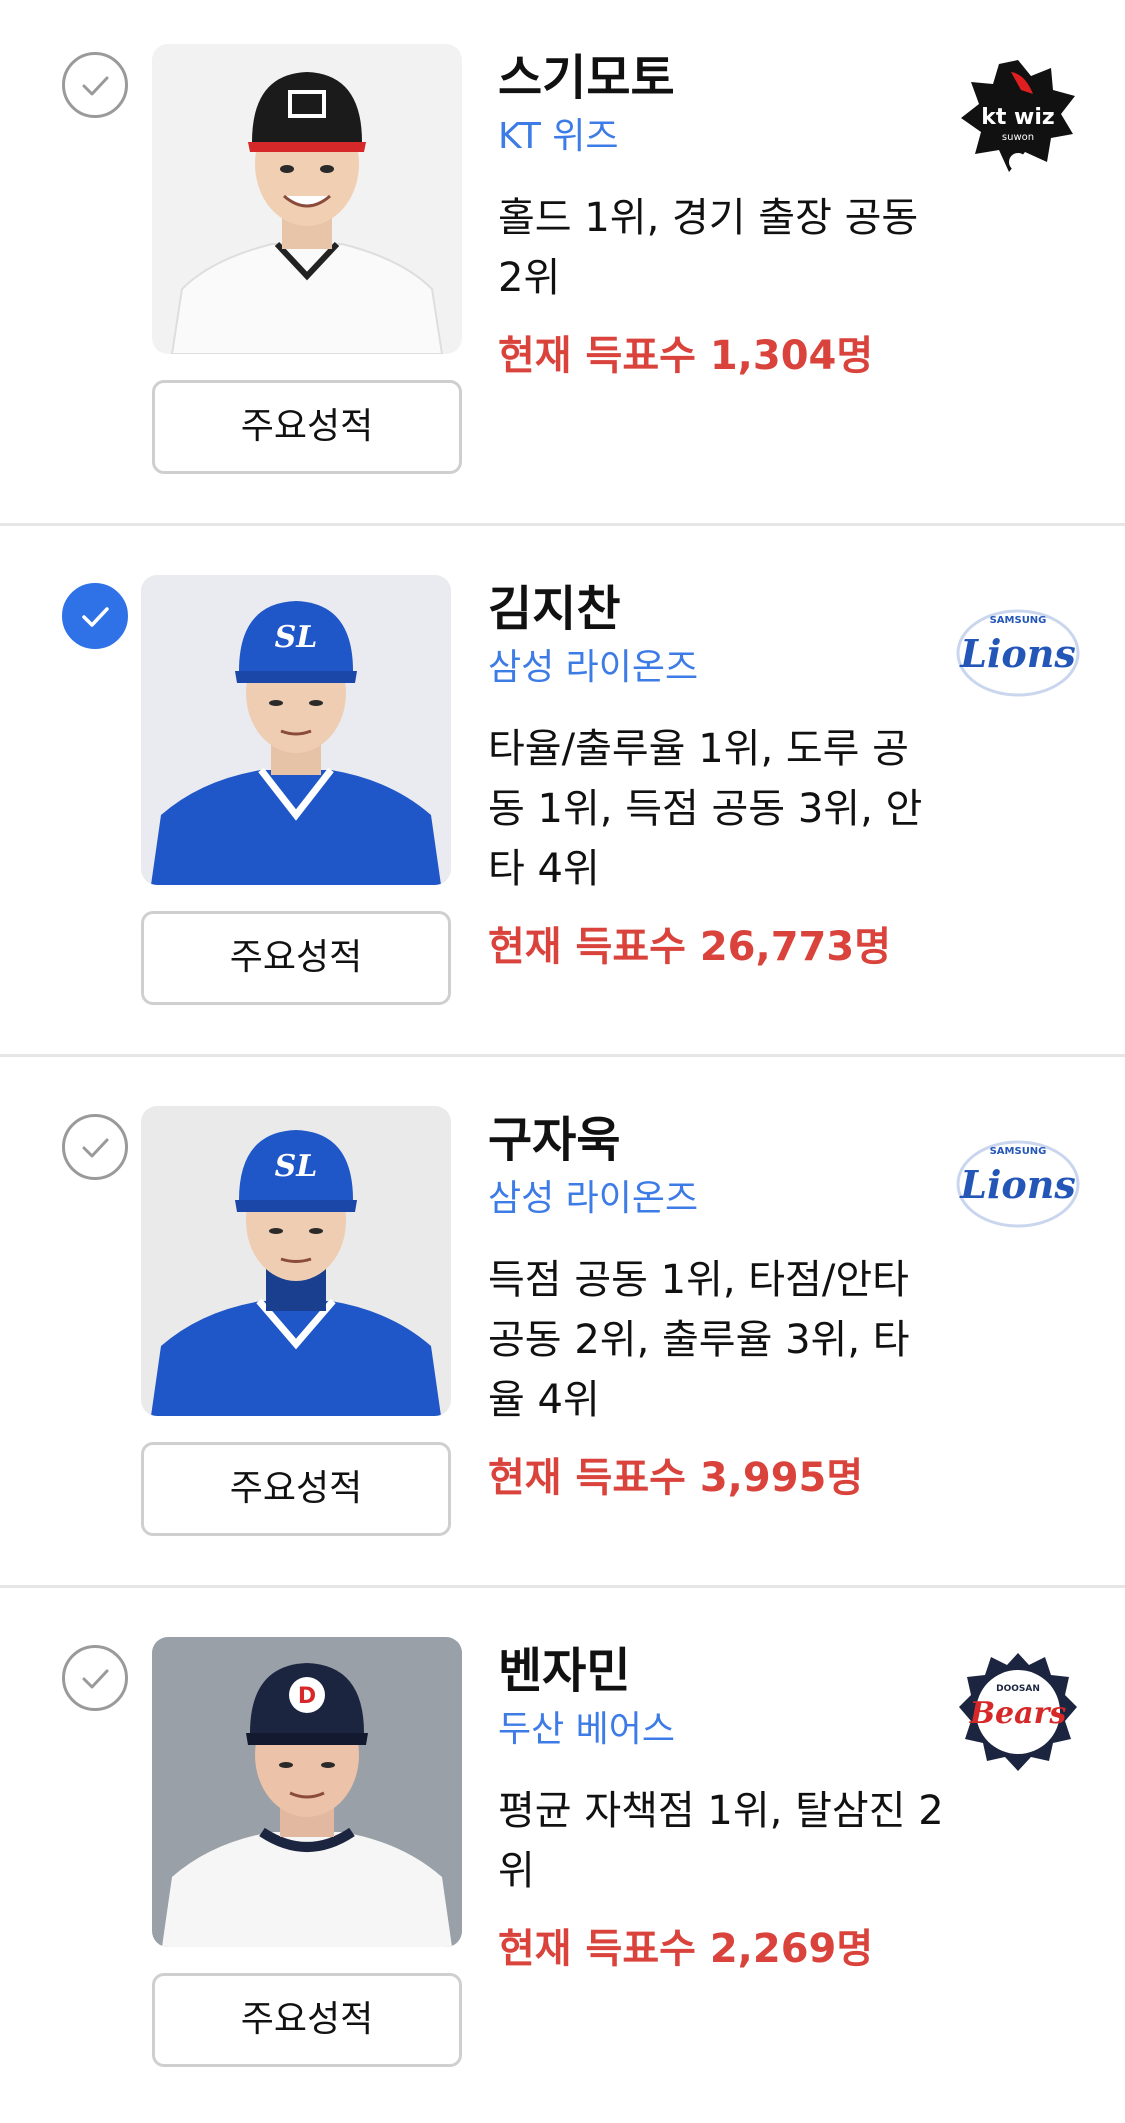 The width and height of the screenshot is (1125, 2123). What do you see at coordinates (676, 1478) in the screenshot?
I see `vote-count: 현재 득표수 3,995명` at bounding box center [676, 1478].